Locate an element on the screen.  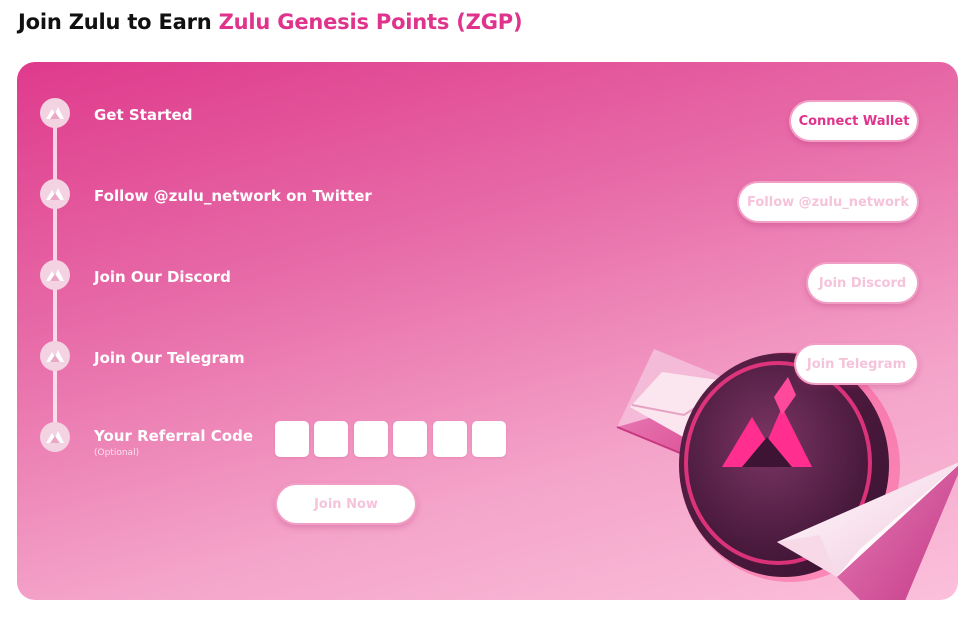
step-sublabel-optional: (Optional) is located at coordinates (117, 453).